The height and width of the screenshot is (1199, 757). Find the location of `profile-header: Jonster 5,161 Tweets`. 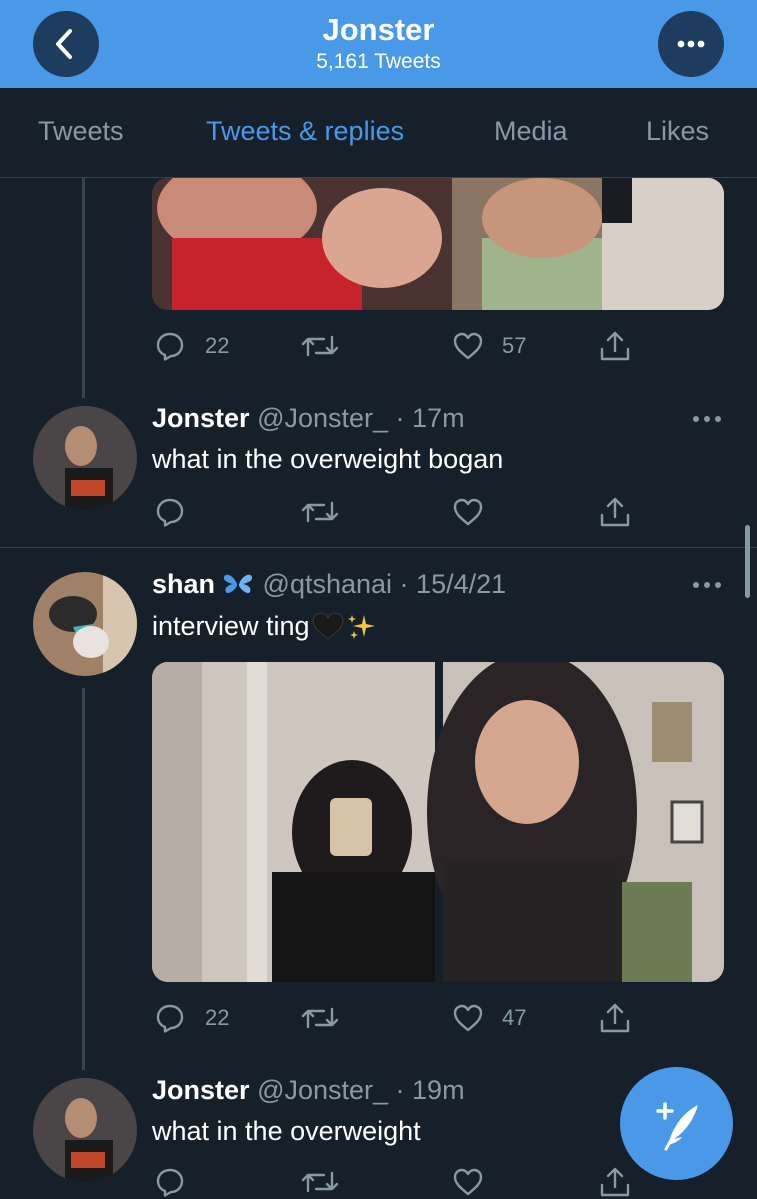

profile-header: Jonster 5,161 Tweets is located at coordinates (378, 44).